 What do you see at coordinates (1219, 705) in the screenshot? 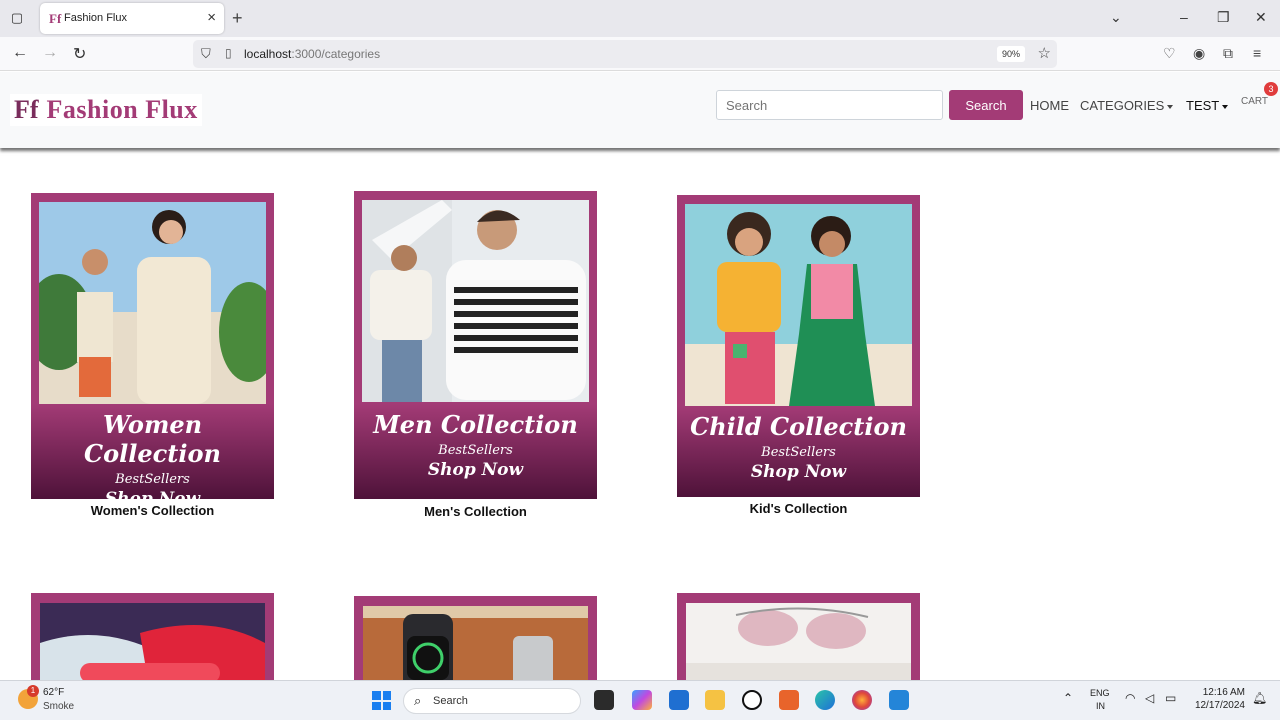
I see `clock-date: 12/17/2024` at bounding box center [1219, 705].